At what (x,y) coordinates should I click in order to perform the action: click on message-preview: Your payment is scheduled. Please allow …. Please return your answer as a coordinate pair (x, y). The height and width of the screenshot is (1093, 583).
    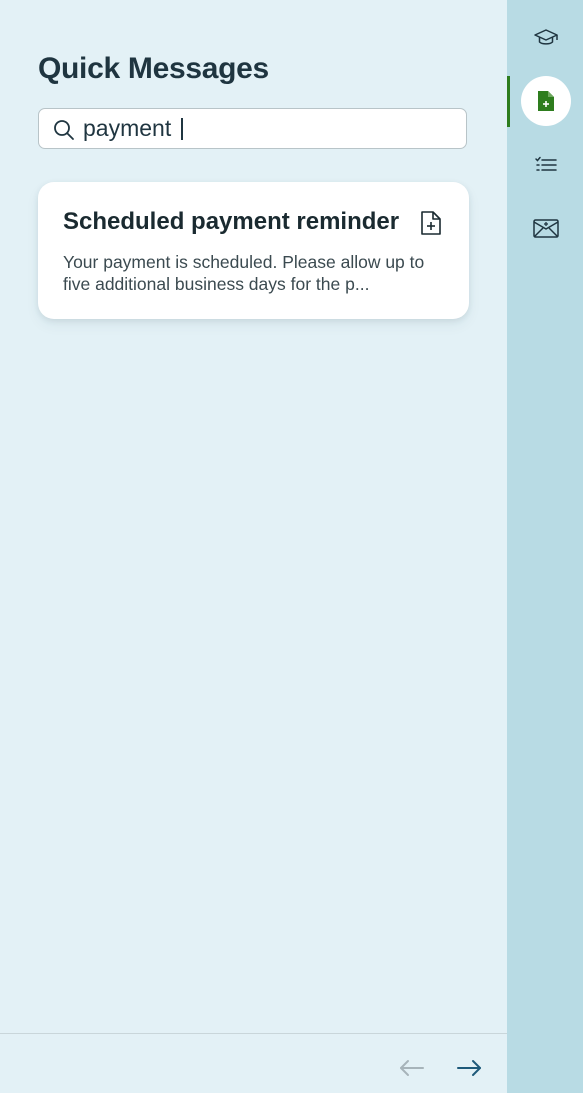
    Looking at the image, I should click on (244, 273).